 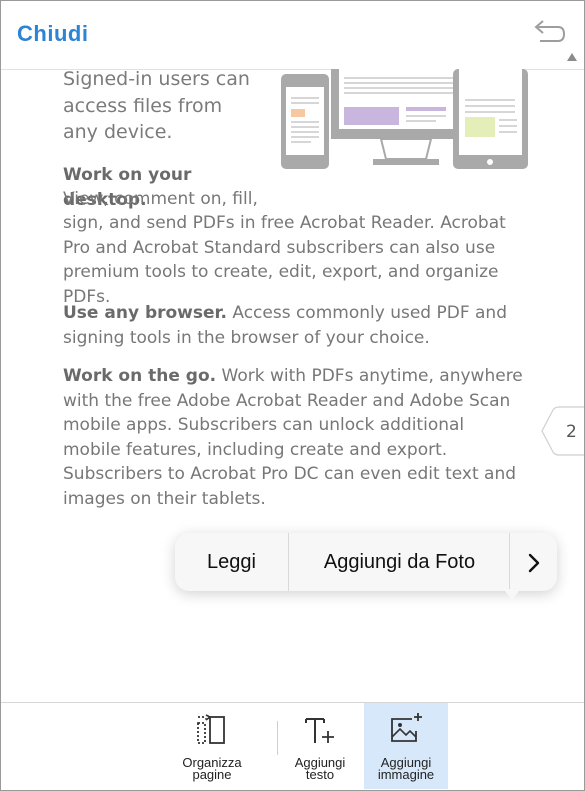 What do you see at coordinates (406, 768) in the screenshot?
I see `add-image-label: Aggiungi immagine` at bounding box center [406, 768].